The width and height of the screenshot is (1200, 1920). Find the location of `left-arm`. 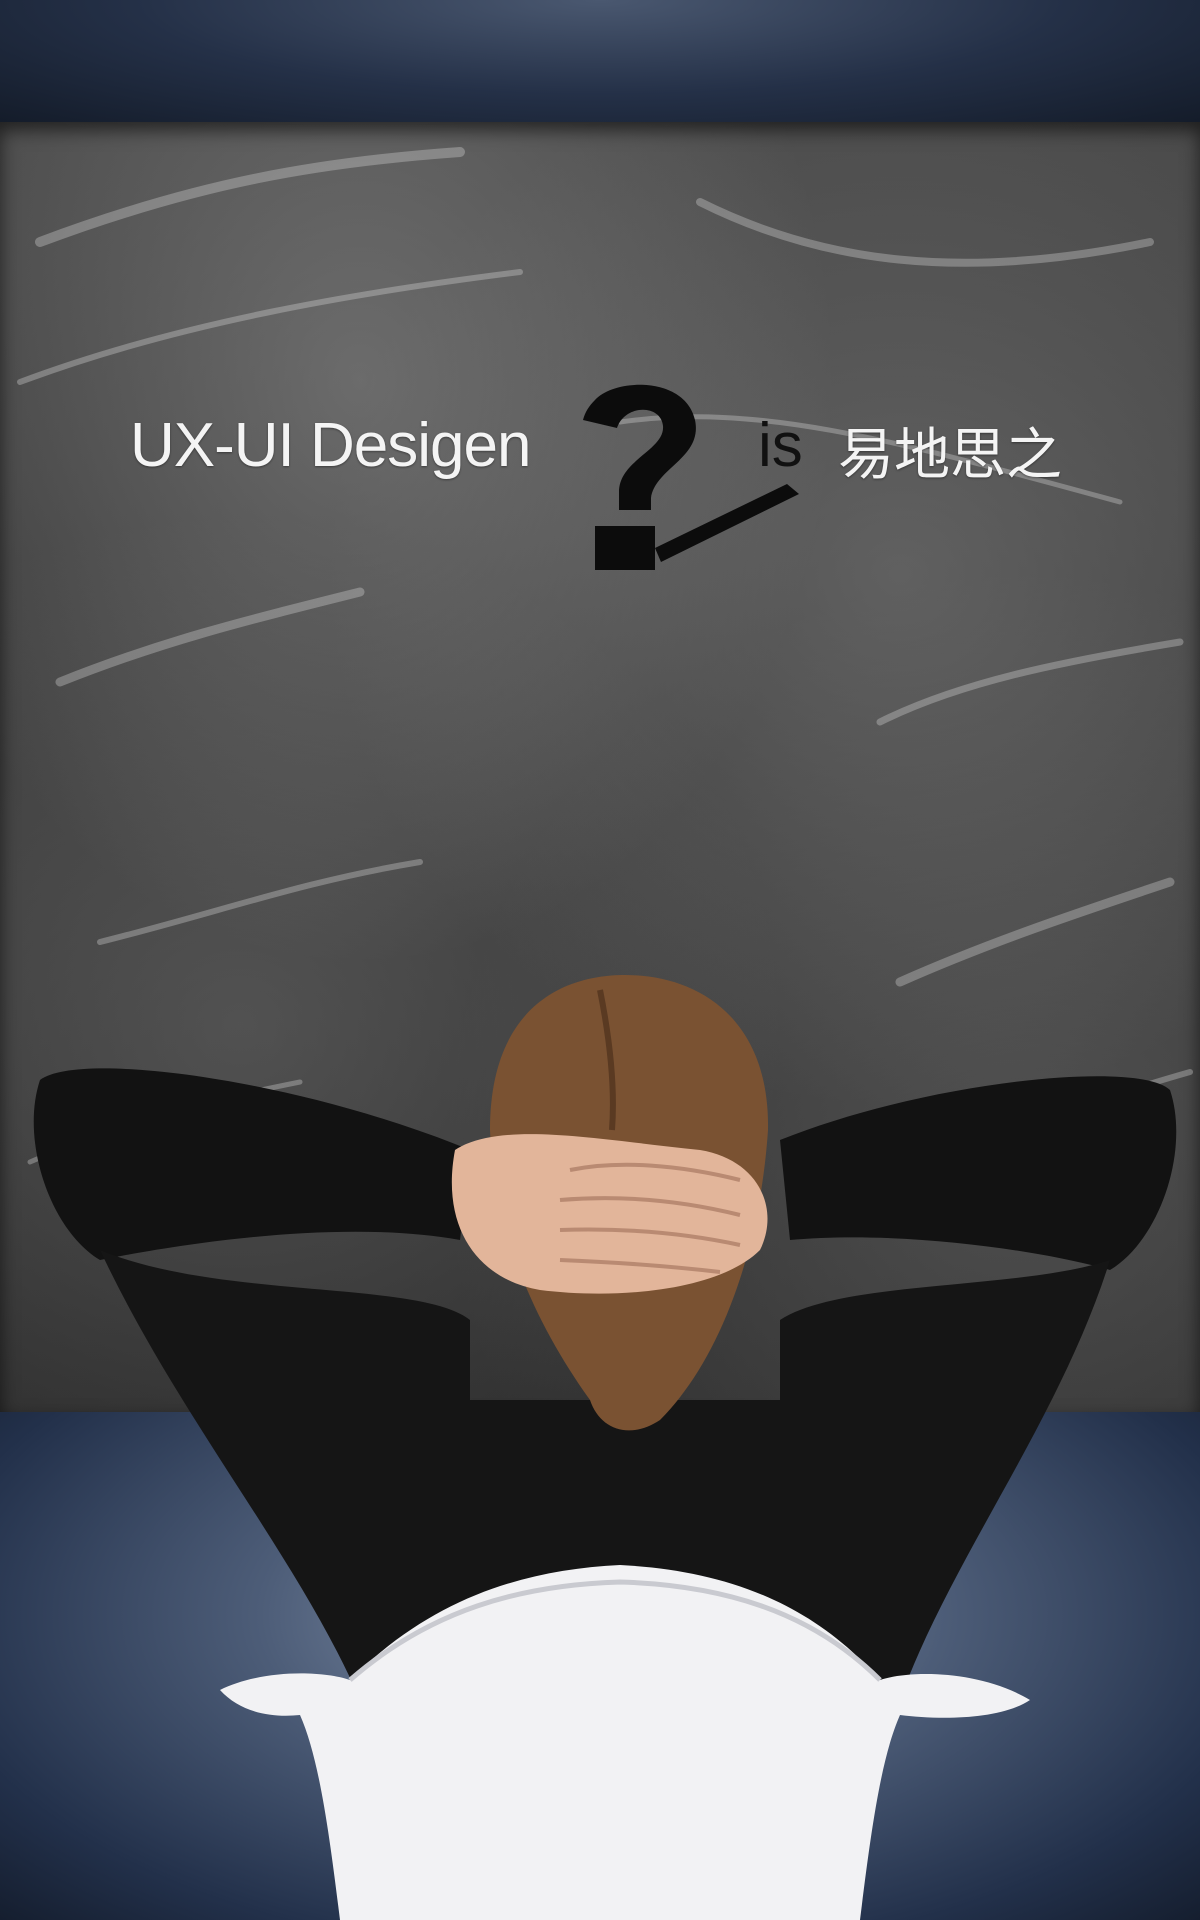

left-arm is located at coordinates (251, 1164).